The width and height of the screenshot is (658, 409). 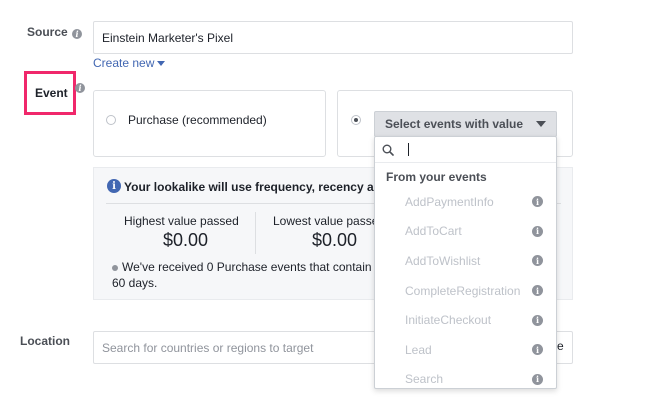 What do you see at coordinates (77, 34) in the screenshot?
I see `source-info-icon: i` at bounding box center [77, 34].